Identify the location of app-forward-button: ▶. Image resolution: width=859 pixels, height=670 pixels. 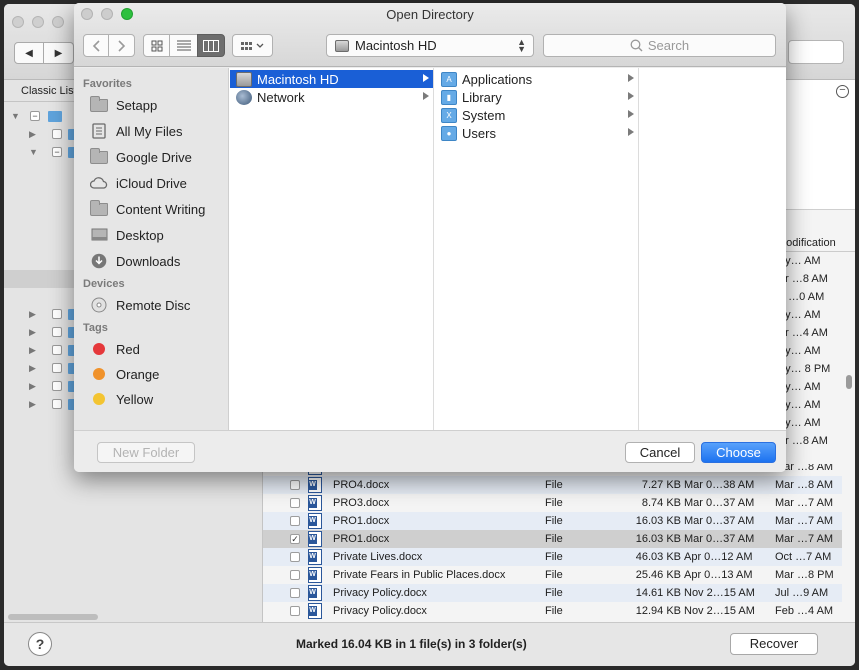
(59, 53).